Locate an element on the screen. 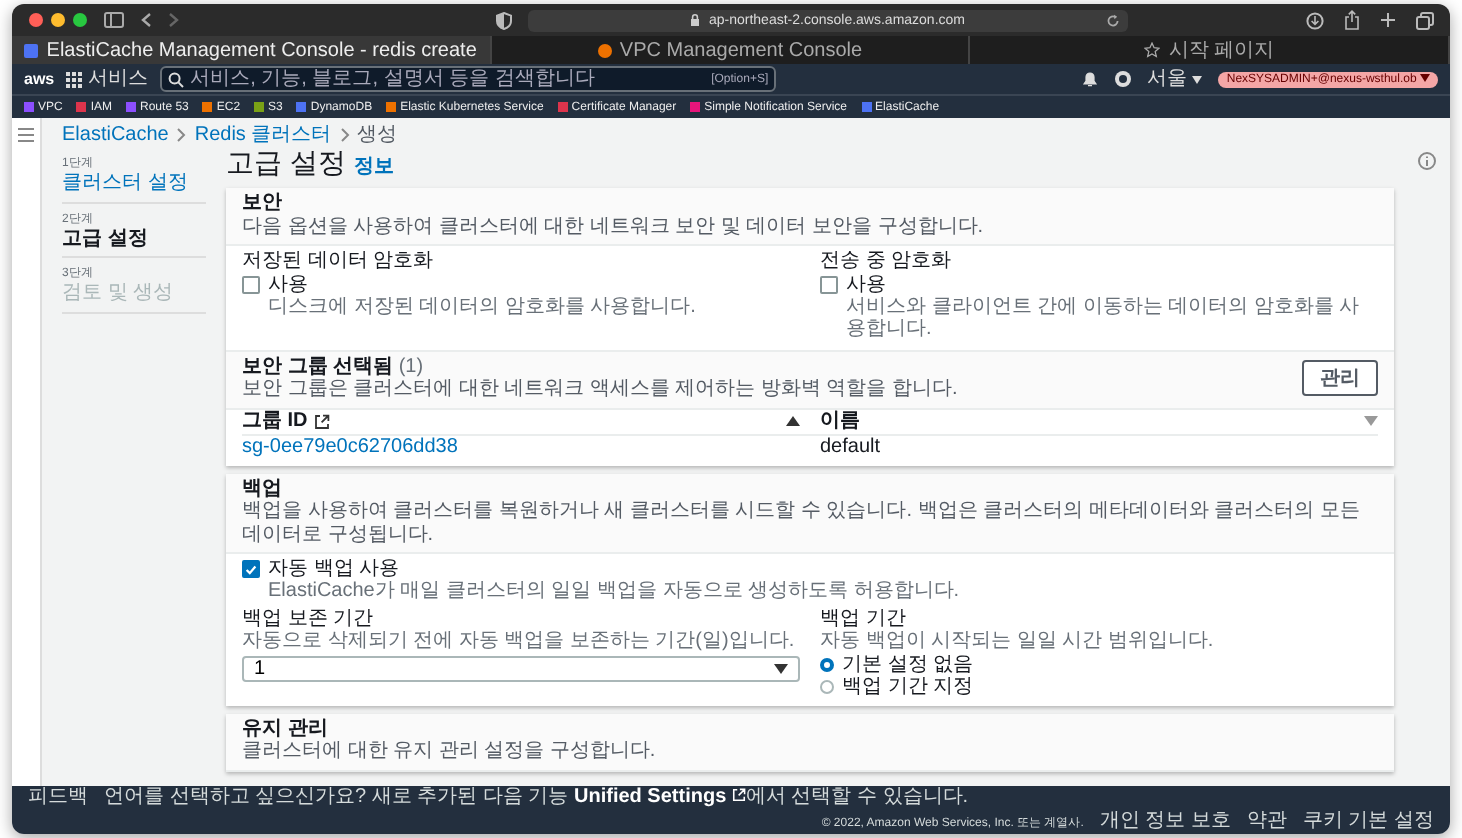  section-heading: 보안 그룹 선택됨 (1) is located at coordinates (334, 366).